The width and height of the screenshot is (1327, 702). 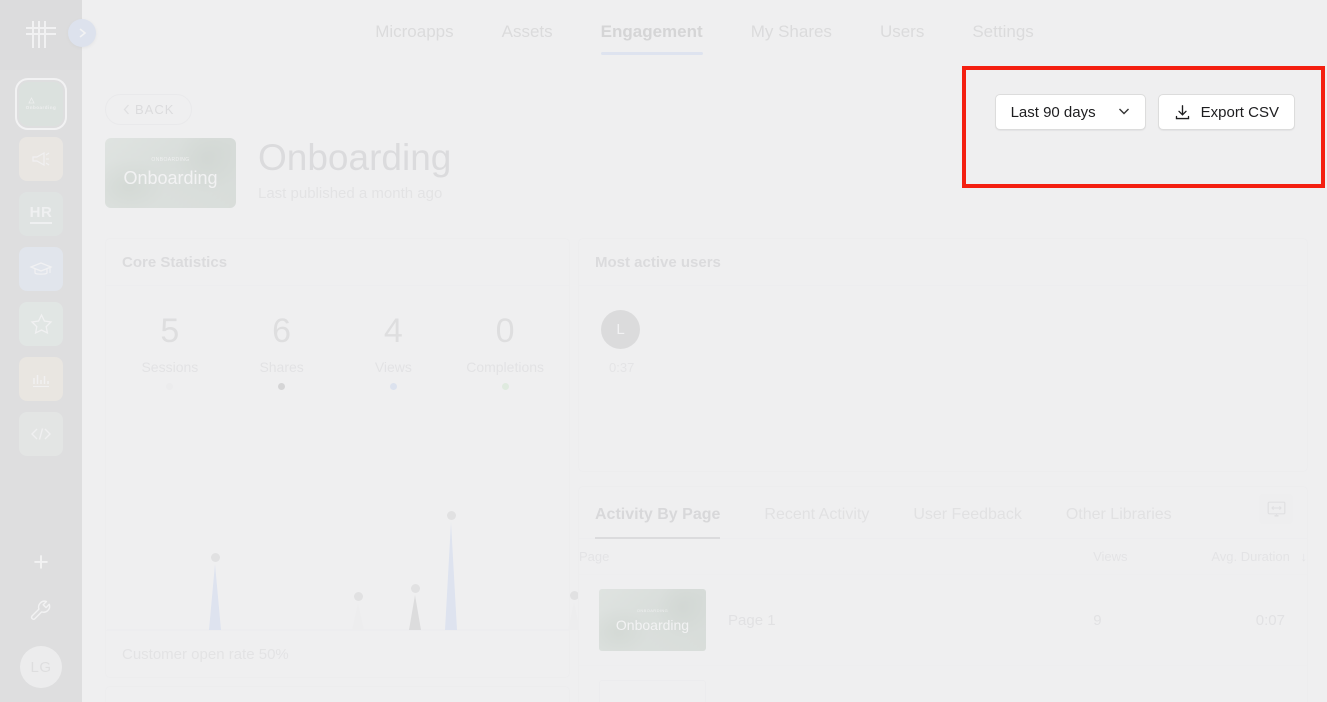 I want to click on row-page-name: Page 1, so click(x=752, y=620).